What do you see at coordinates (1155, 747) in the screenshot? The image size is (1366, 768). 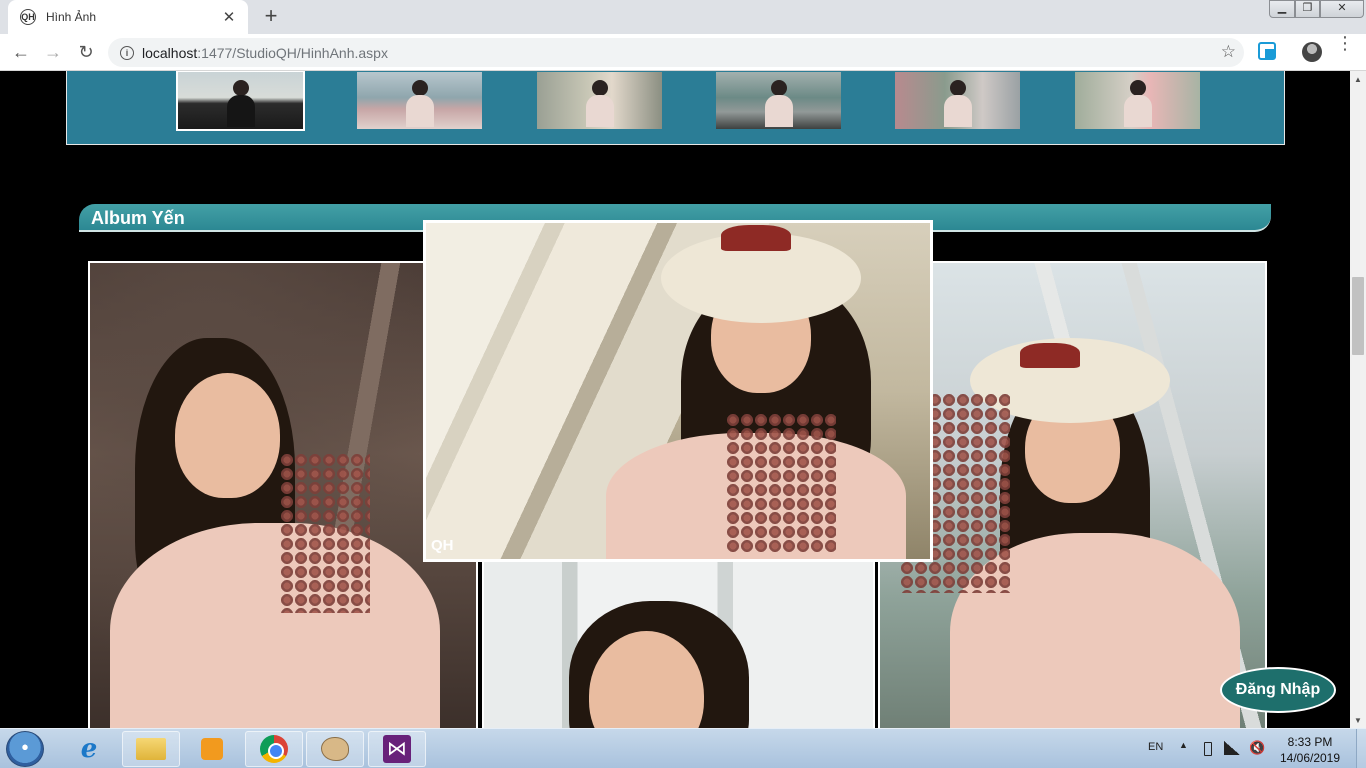 I see `language-indicator: EN` at bounding box center [1155, 747].